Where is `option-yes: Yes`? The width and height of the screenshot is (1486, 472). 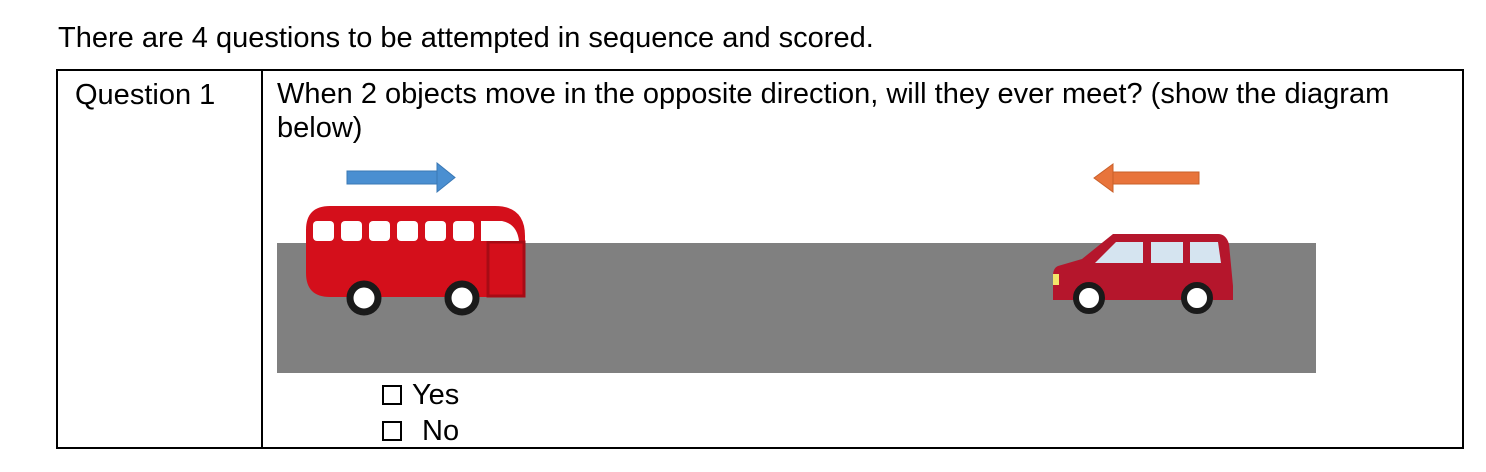
option-yes: Yes is located at coordinates (420, 395).